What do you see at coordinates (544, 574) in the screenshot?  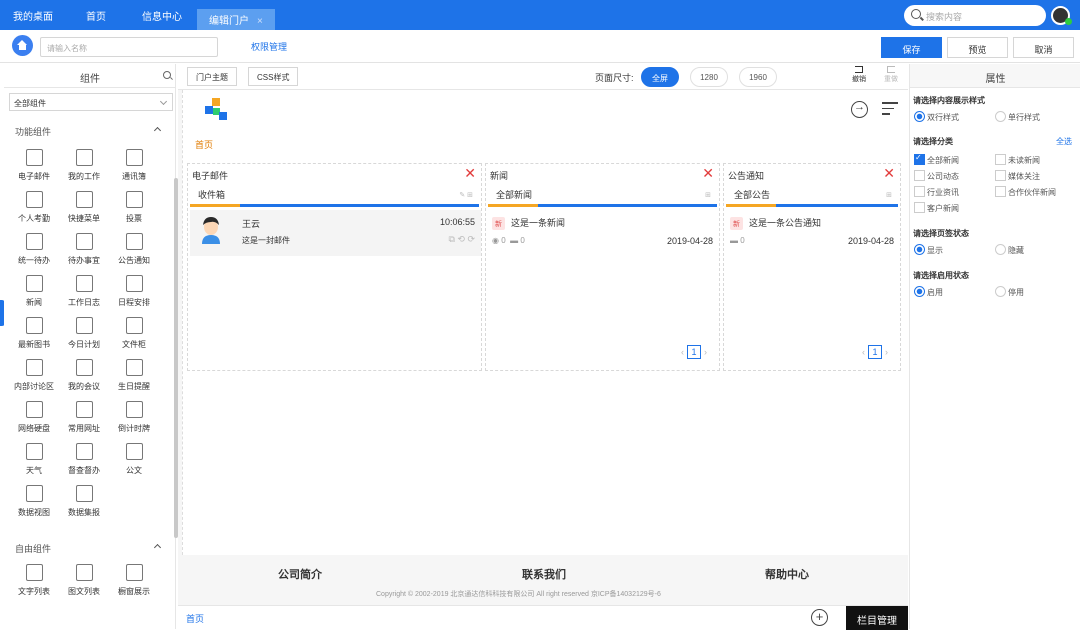 I see `footer-link-contact: 联系我们` at bounding box center [544, 574].